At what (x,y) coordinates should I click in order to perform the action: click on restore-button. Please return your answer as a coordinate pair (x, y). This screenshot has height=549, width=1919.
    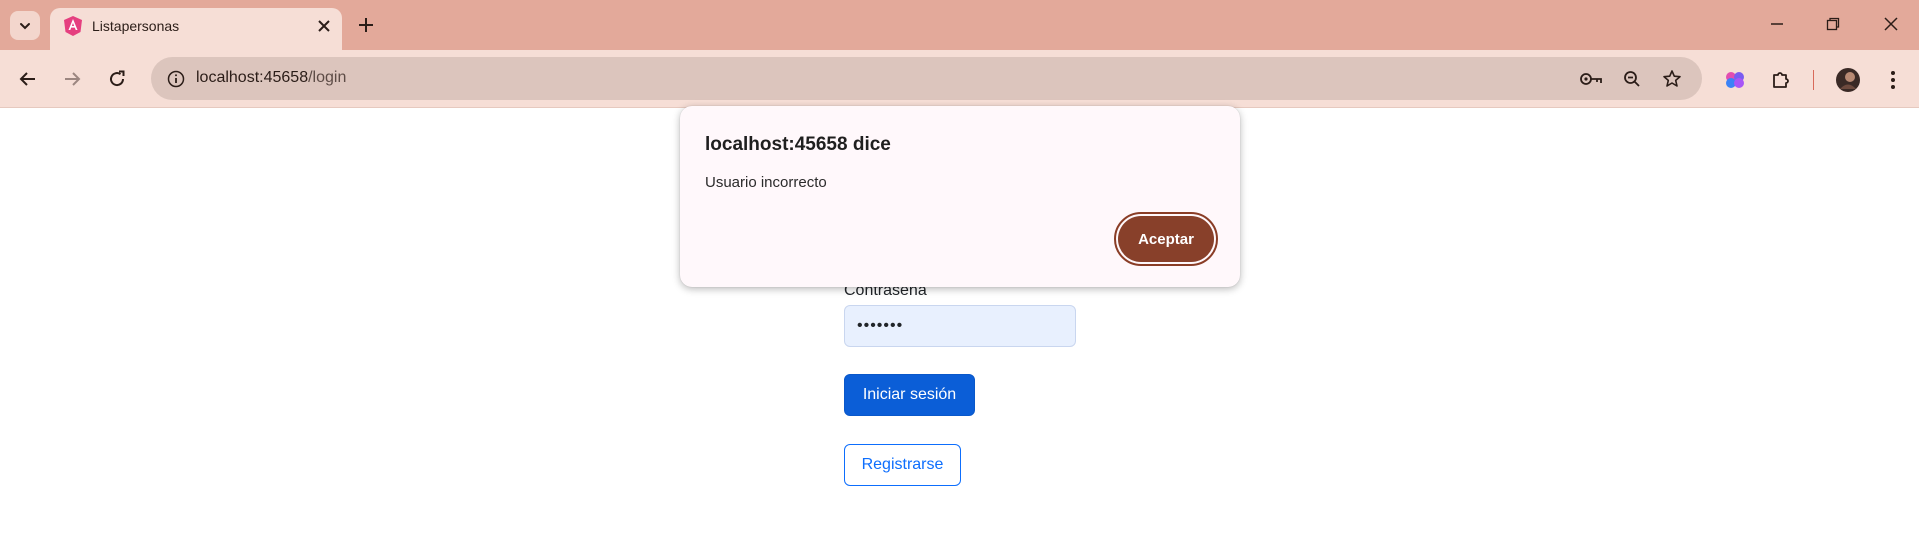
    Looking at the image, I should click on (1833, 24).